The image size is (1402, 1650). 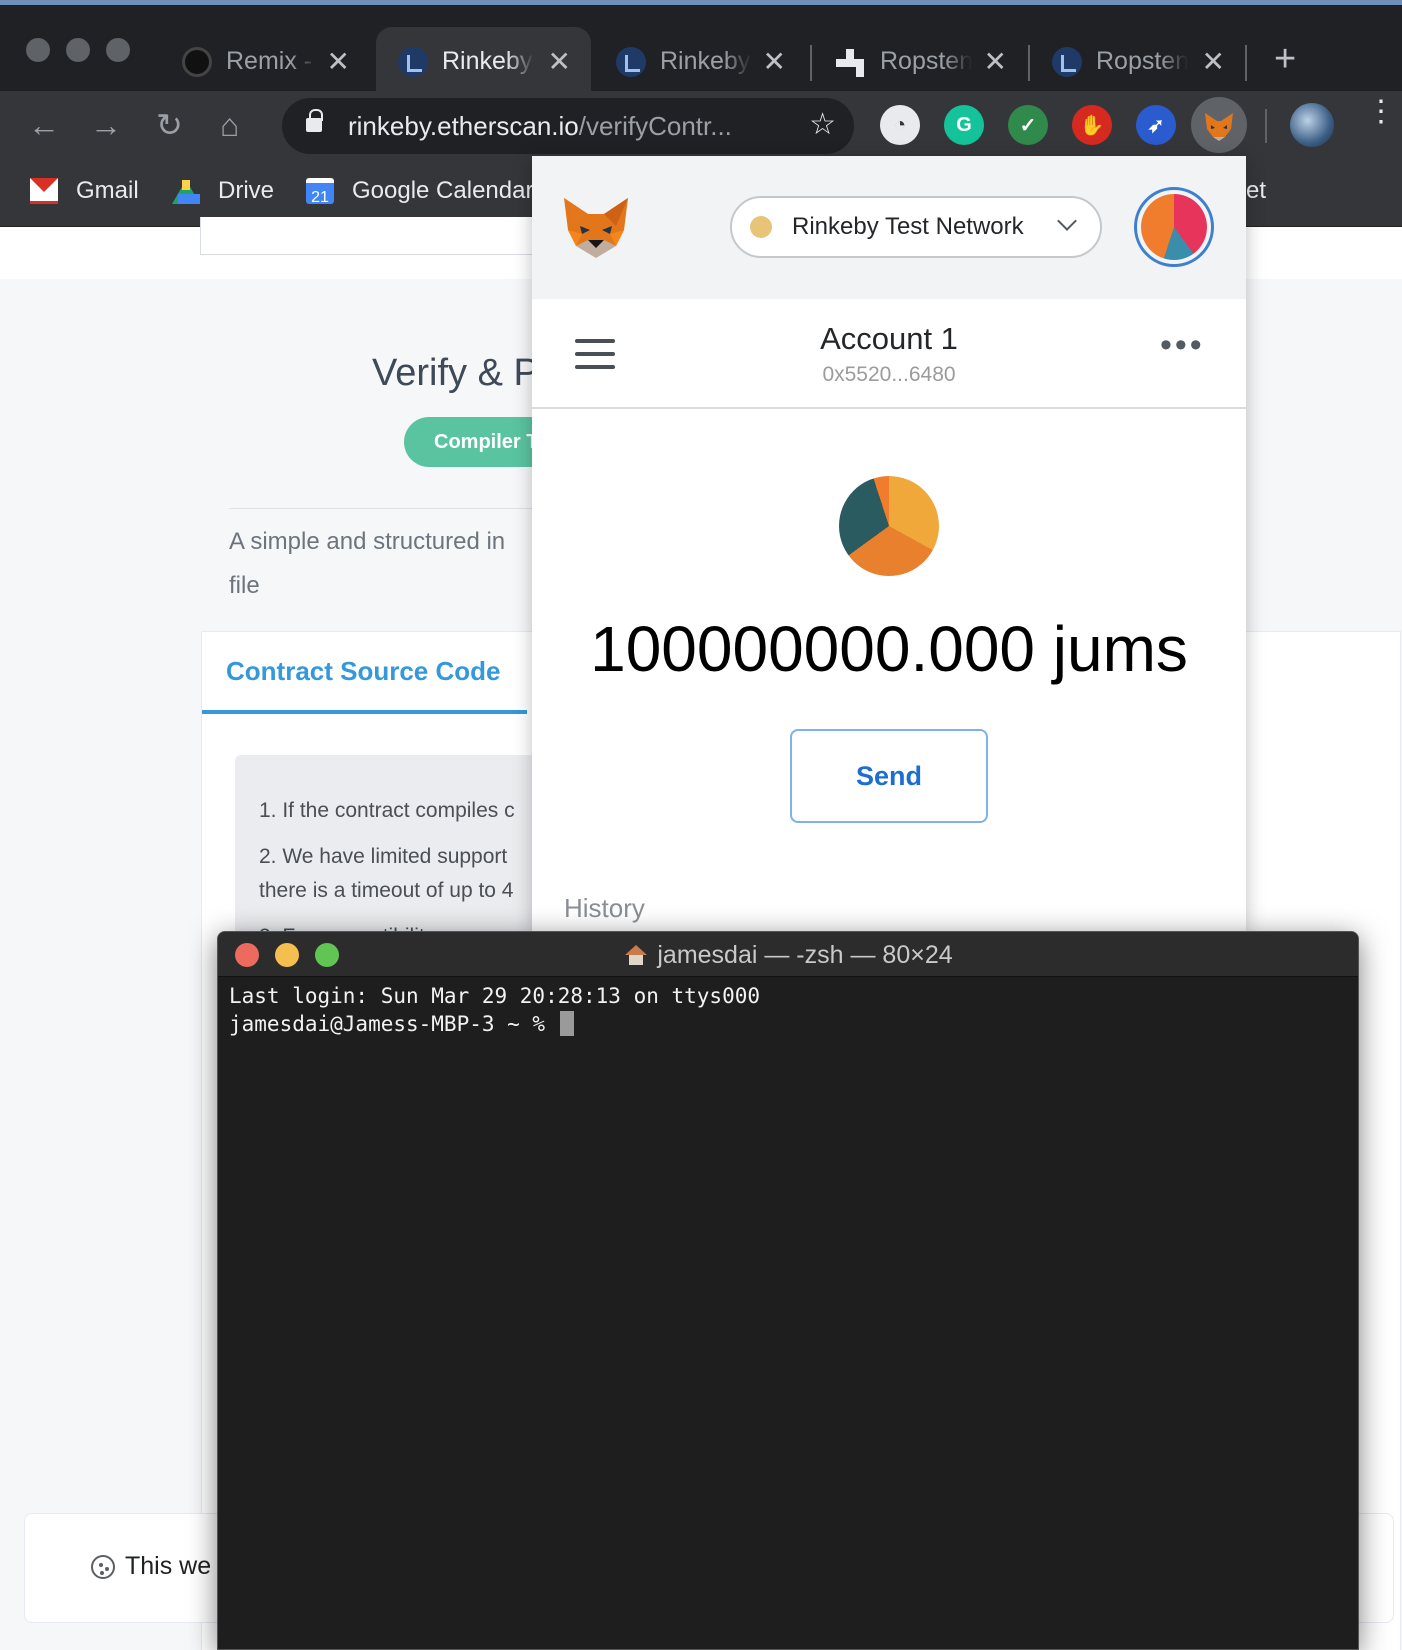 I want to click on rocket-extension-icon: ➶, so click(x=1156, y=125).